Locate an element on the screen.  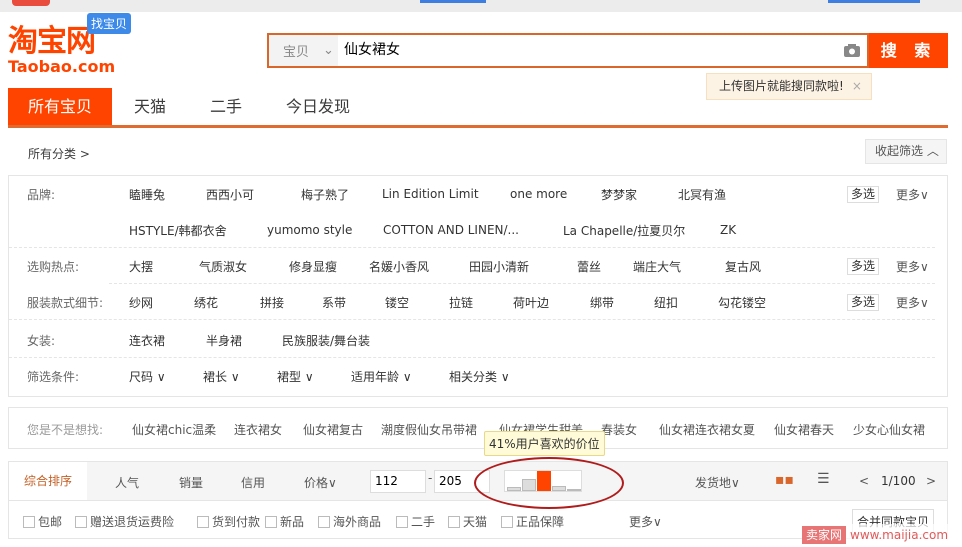
filter-option: 拼接 is located at coordinates (272, 302).